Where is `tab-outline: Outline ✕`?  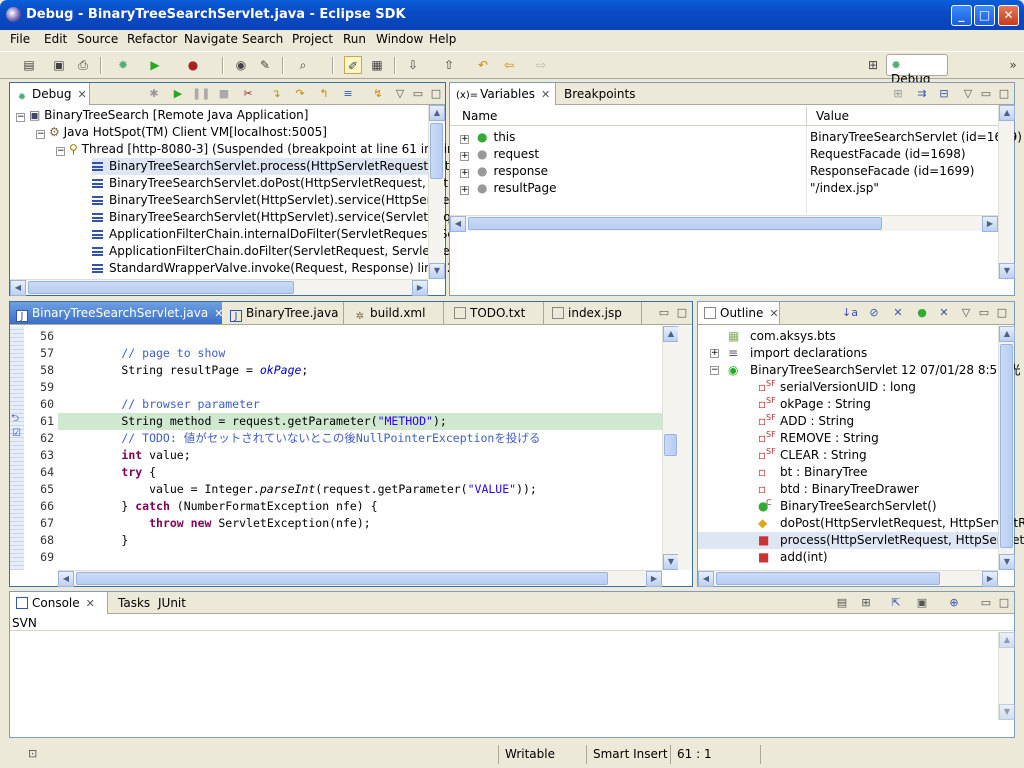 tab-outline: Outline ✕ is located at coordinates (739, 313).